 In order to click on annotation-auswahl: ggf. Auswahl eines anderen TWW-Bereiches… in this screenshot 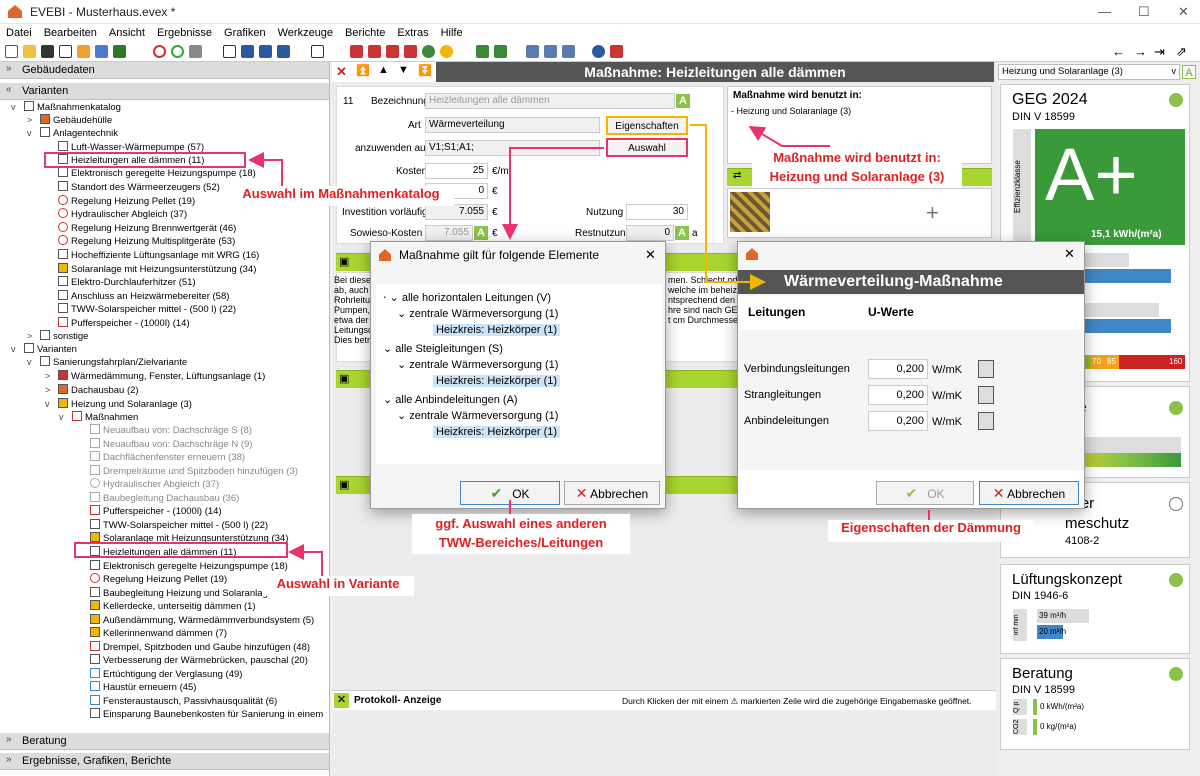, I will do `click(521, 534)`.